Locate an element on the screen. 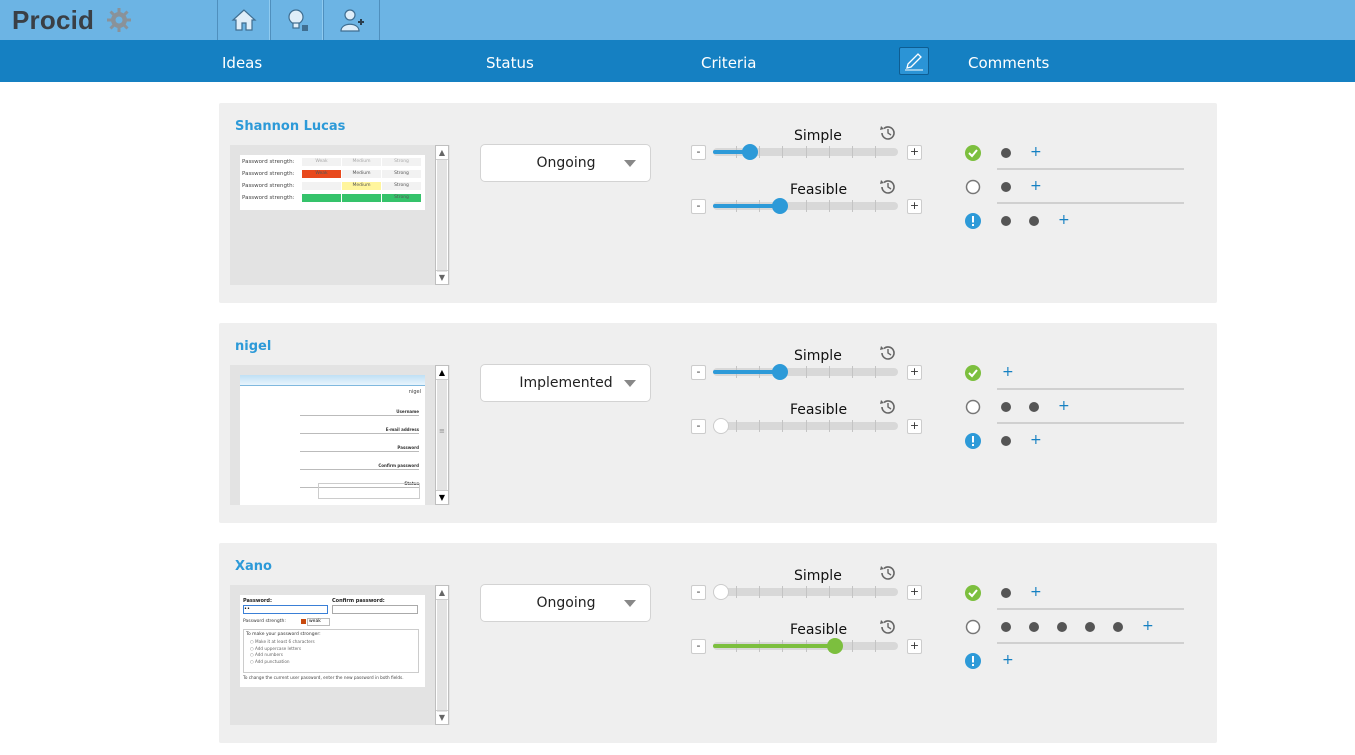  exclamation-circle-icon is located at coordinates (973, 661).